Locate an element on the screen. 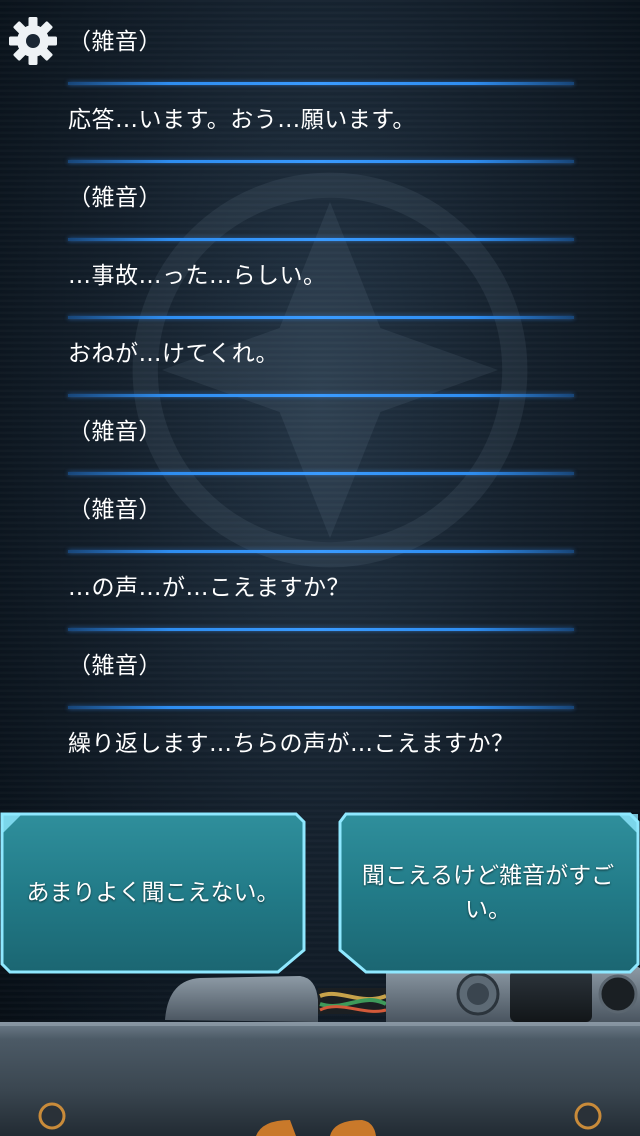 This screenshot has width=640, height=1136. gear-icon is located at coordinates (33, 41).